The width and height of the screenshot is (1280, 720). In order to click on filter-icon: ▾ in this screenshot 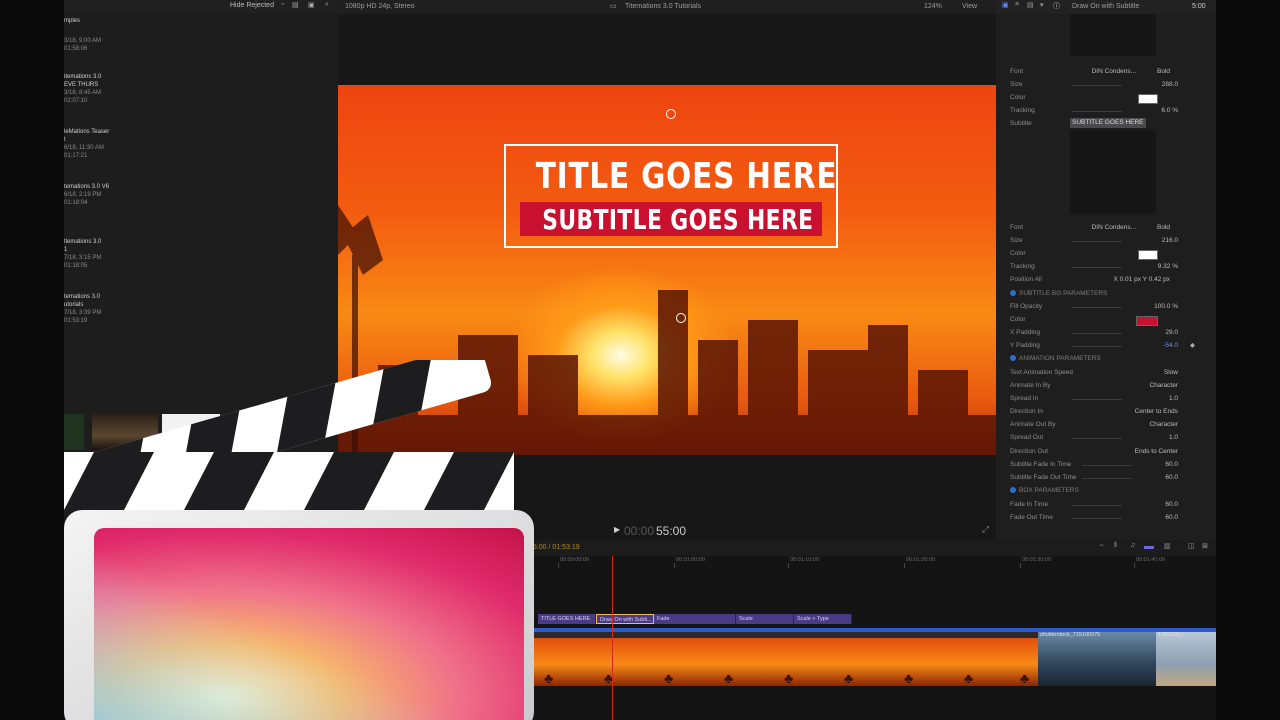, I will do `click(1042, 5)`.